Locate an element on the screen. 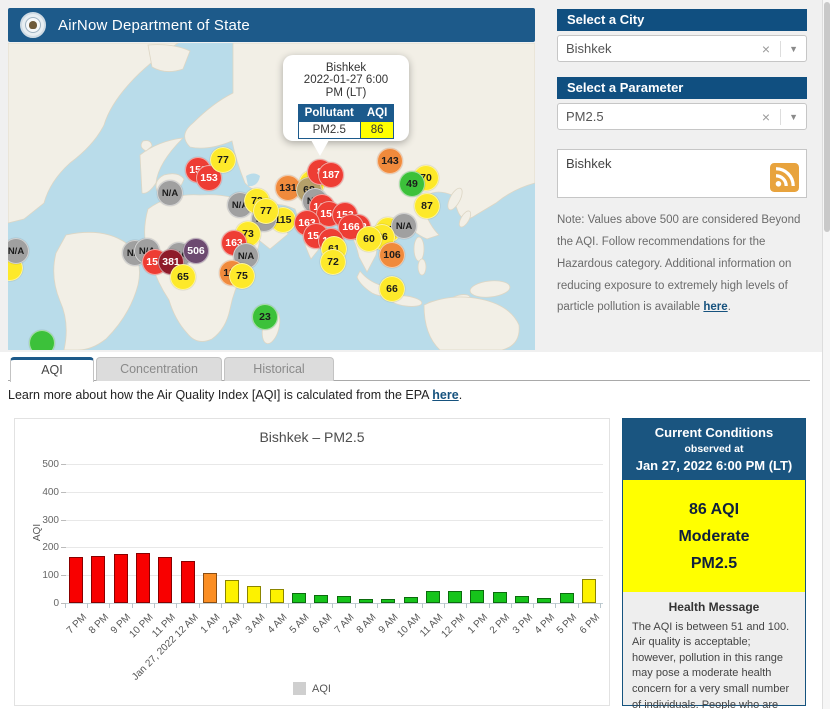  map-marker: 66 is located at coordinates (392, 289).